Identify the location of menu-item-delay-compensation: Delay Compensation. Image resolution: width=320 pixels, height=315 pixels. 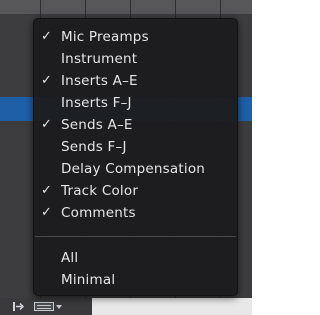
(135, 169).